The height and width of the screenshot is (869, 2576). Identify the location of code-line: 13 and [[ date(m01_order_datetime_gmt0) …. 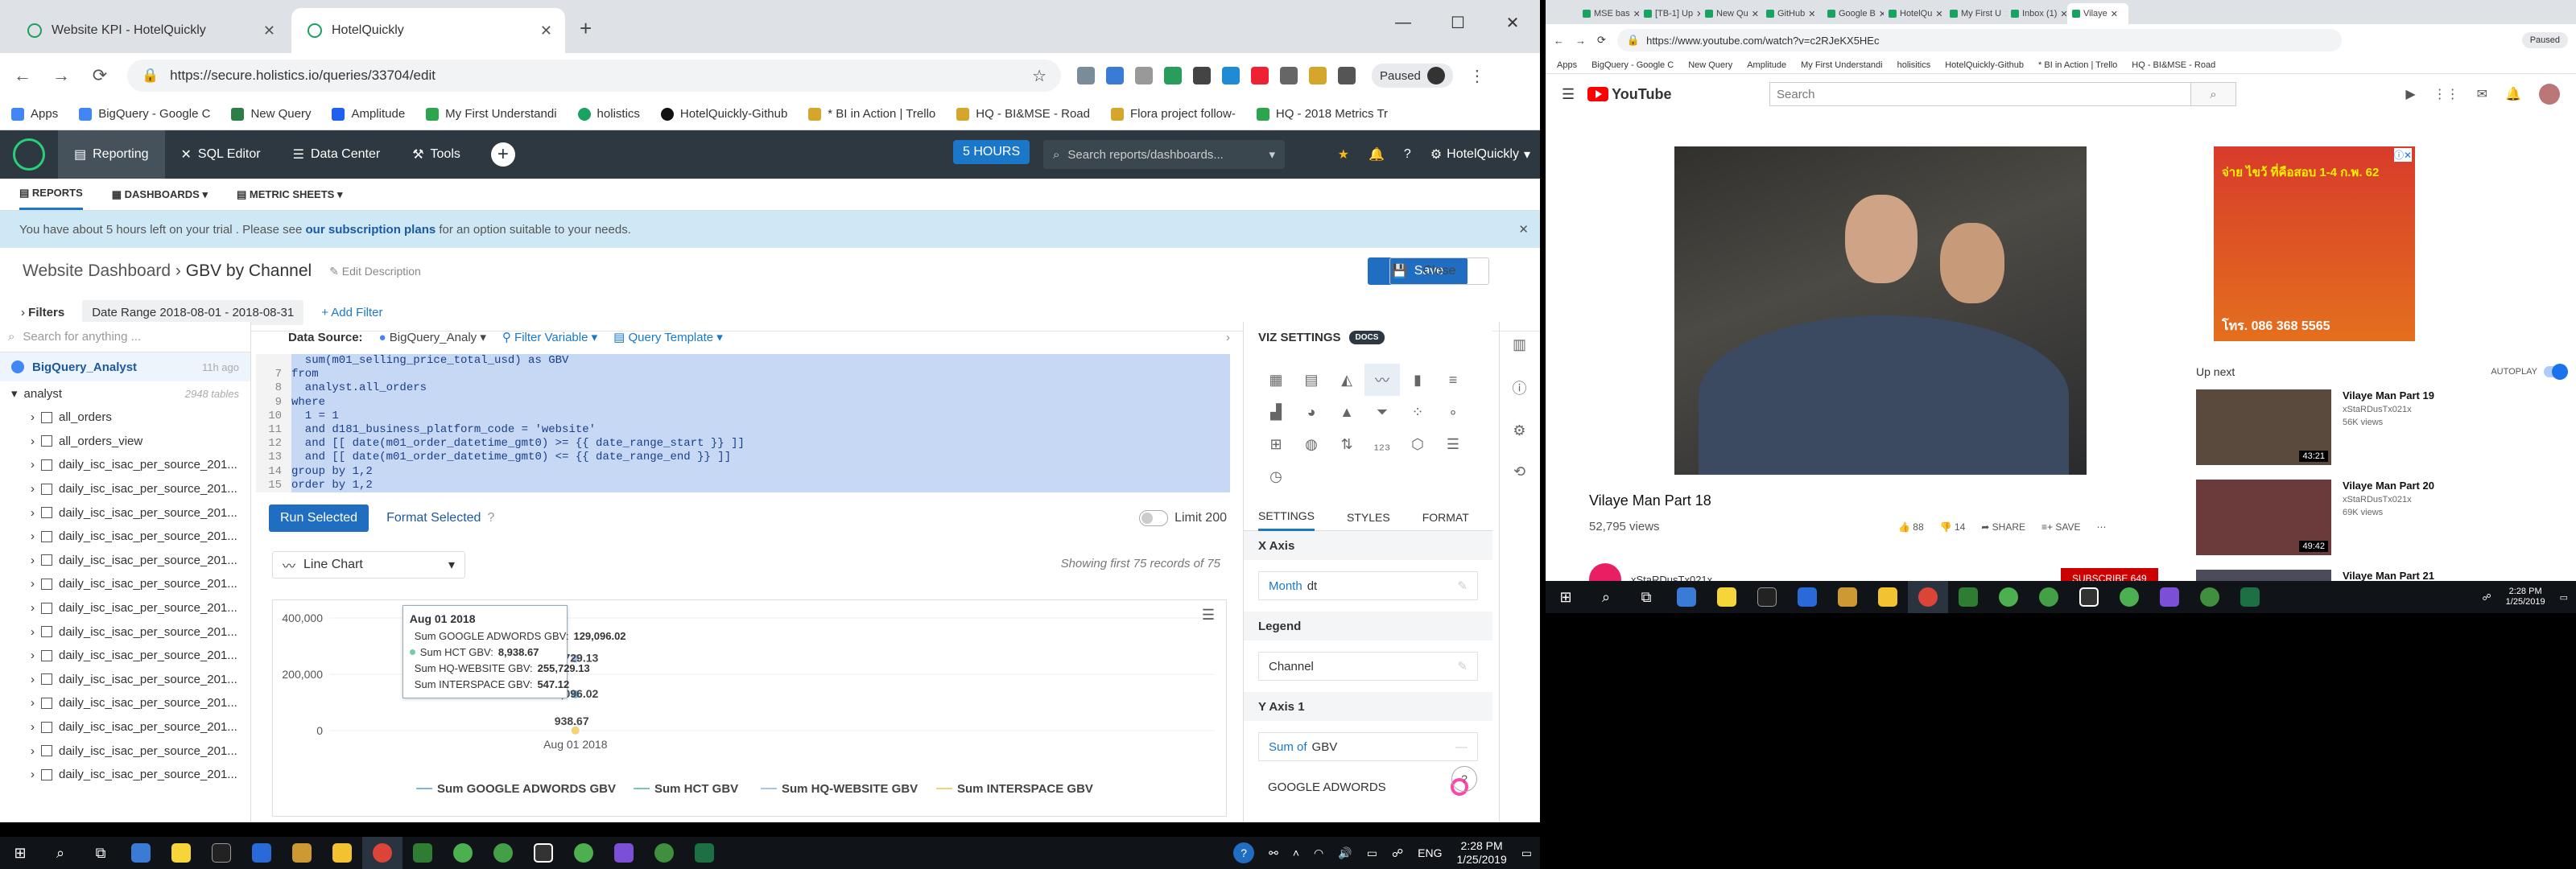
(743, 458).